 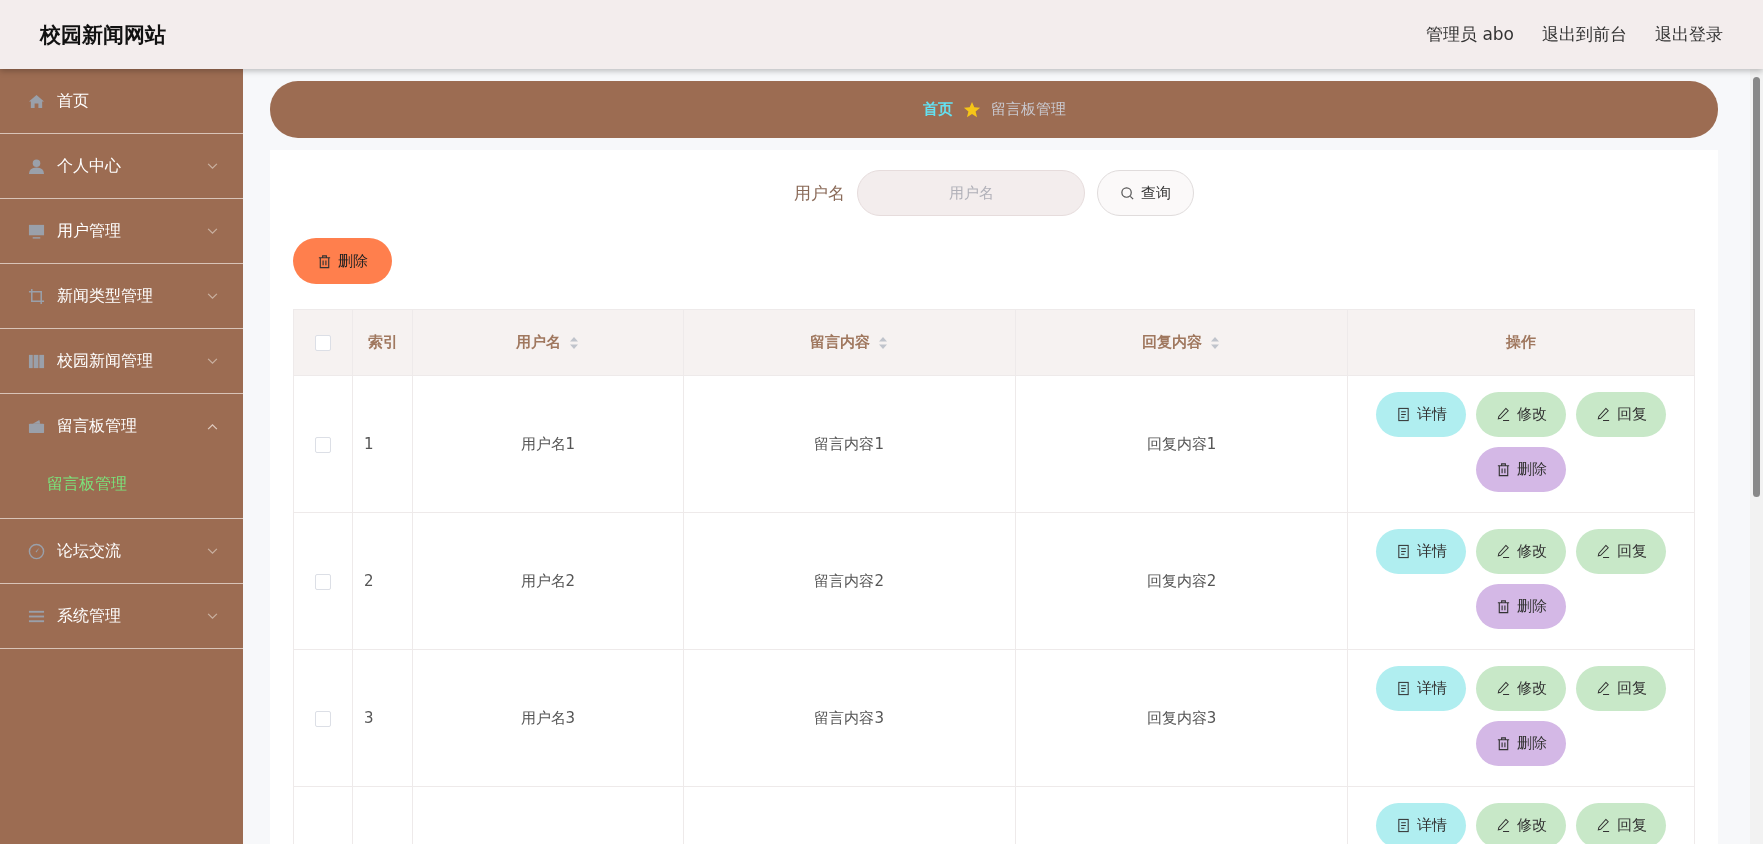 I want to click on sidebar-item: 论坛交流, so click(x=121, y=551).